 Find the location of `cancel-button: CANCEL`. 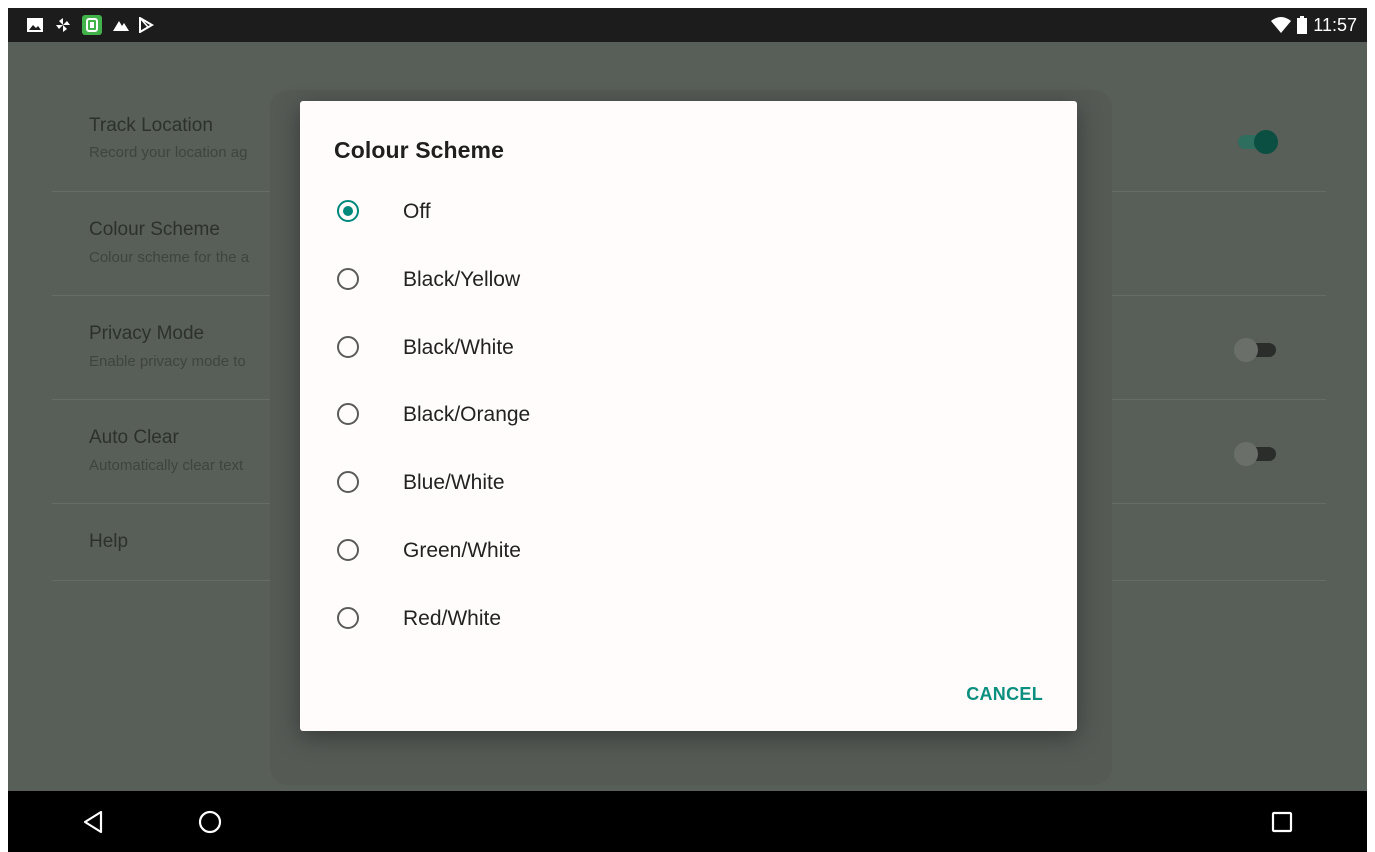

cancel-button: CANCEL is located at coordinates (1004, 694).